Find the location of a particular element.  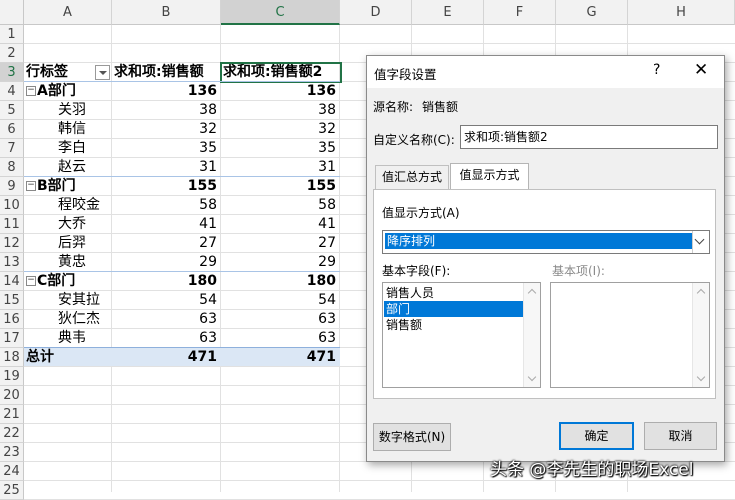

pivot-group-label: − A部门 is located at coordinates (69, 91).